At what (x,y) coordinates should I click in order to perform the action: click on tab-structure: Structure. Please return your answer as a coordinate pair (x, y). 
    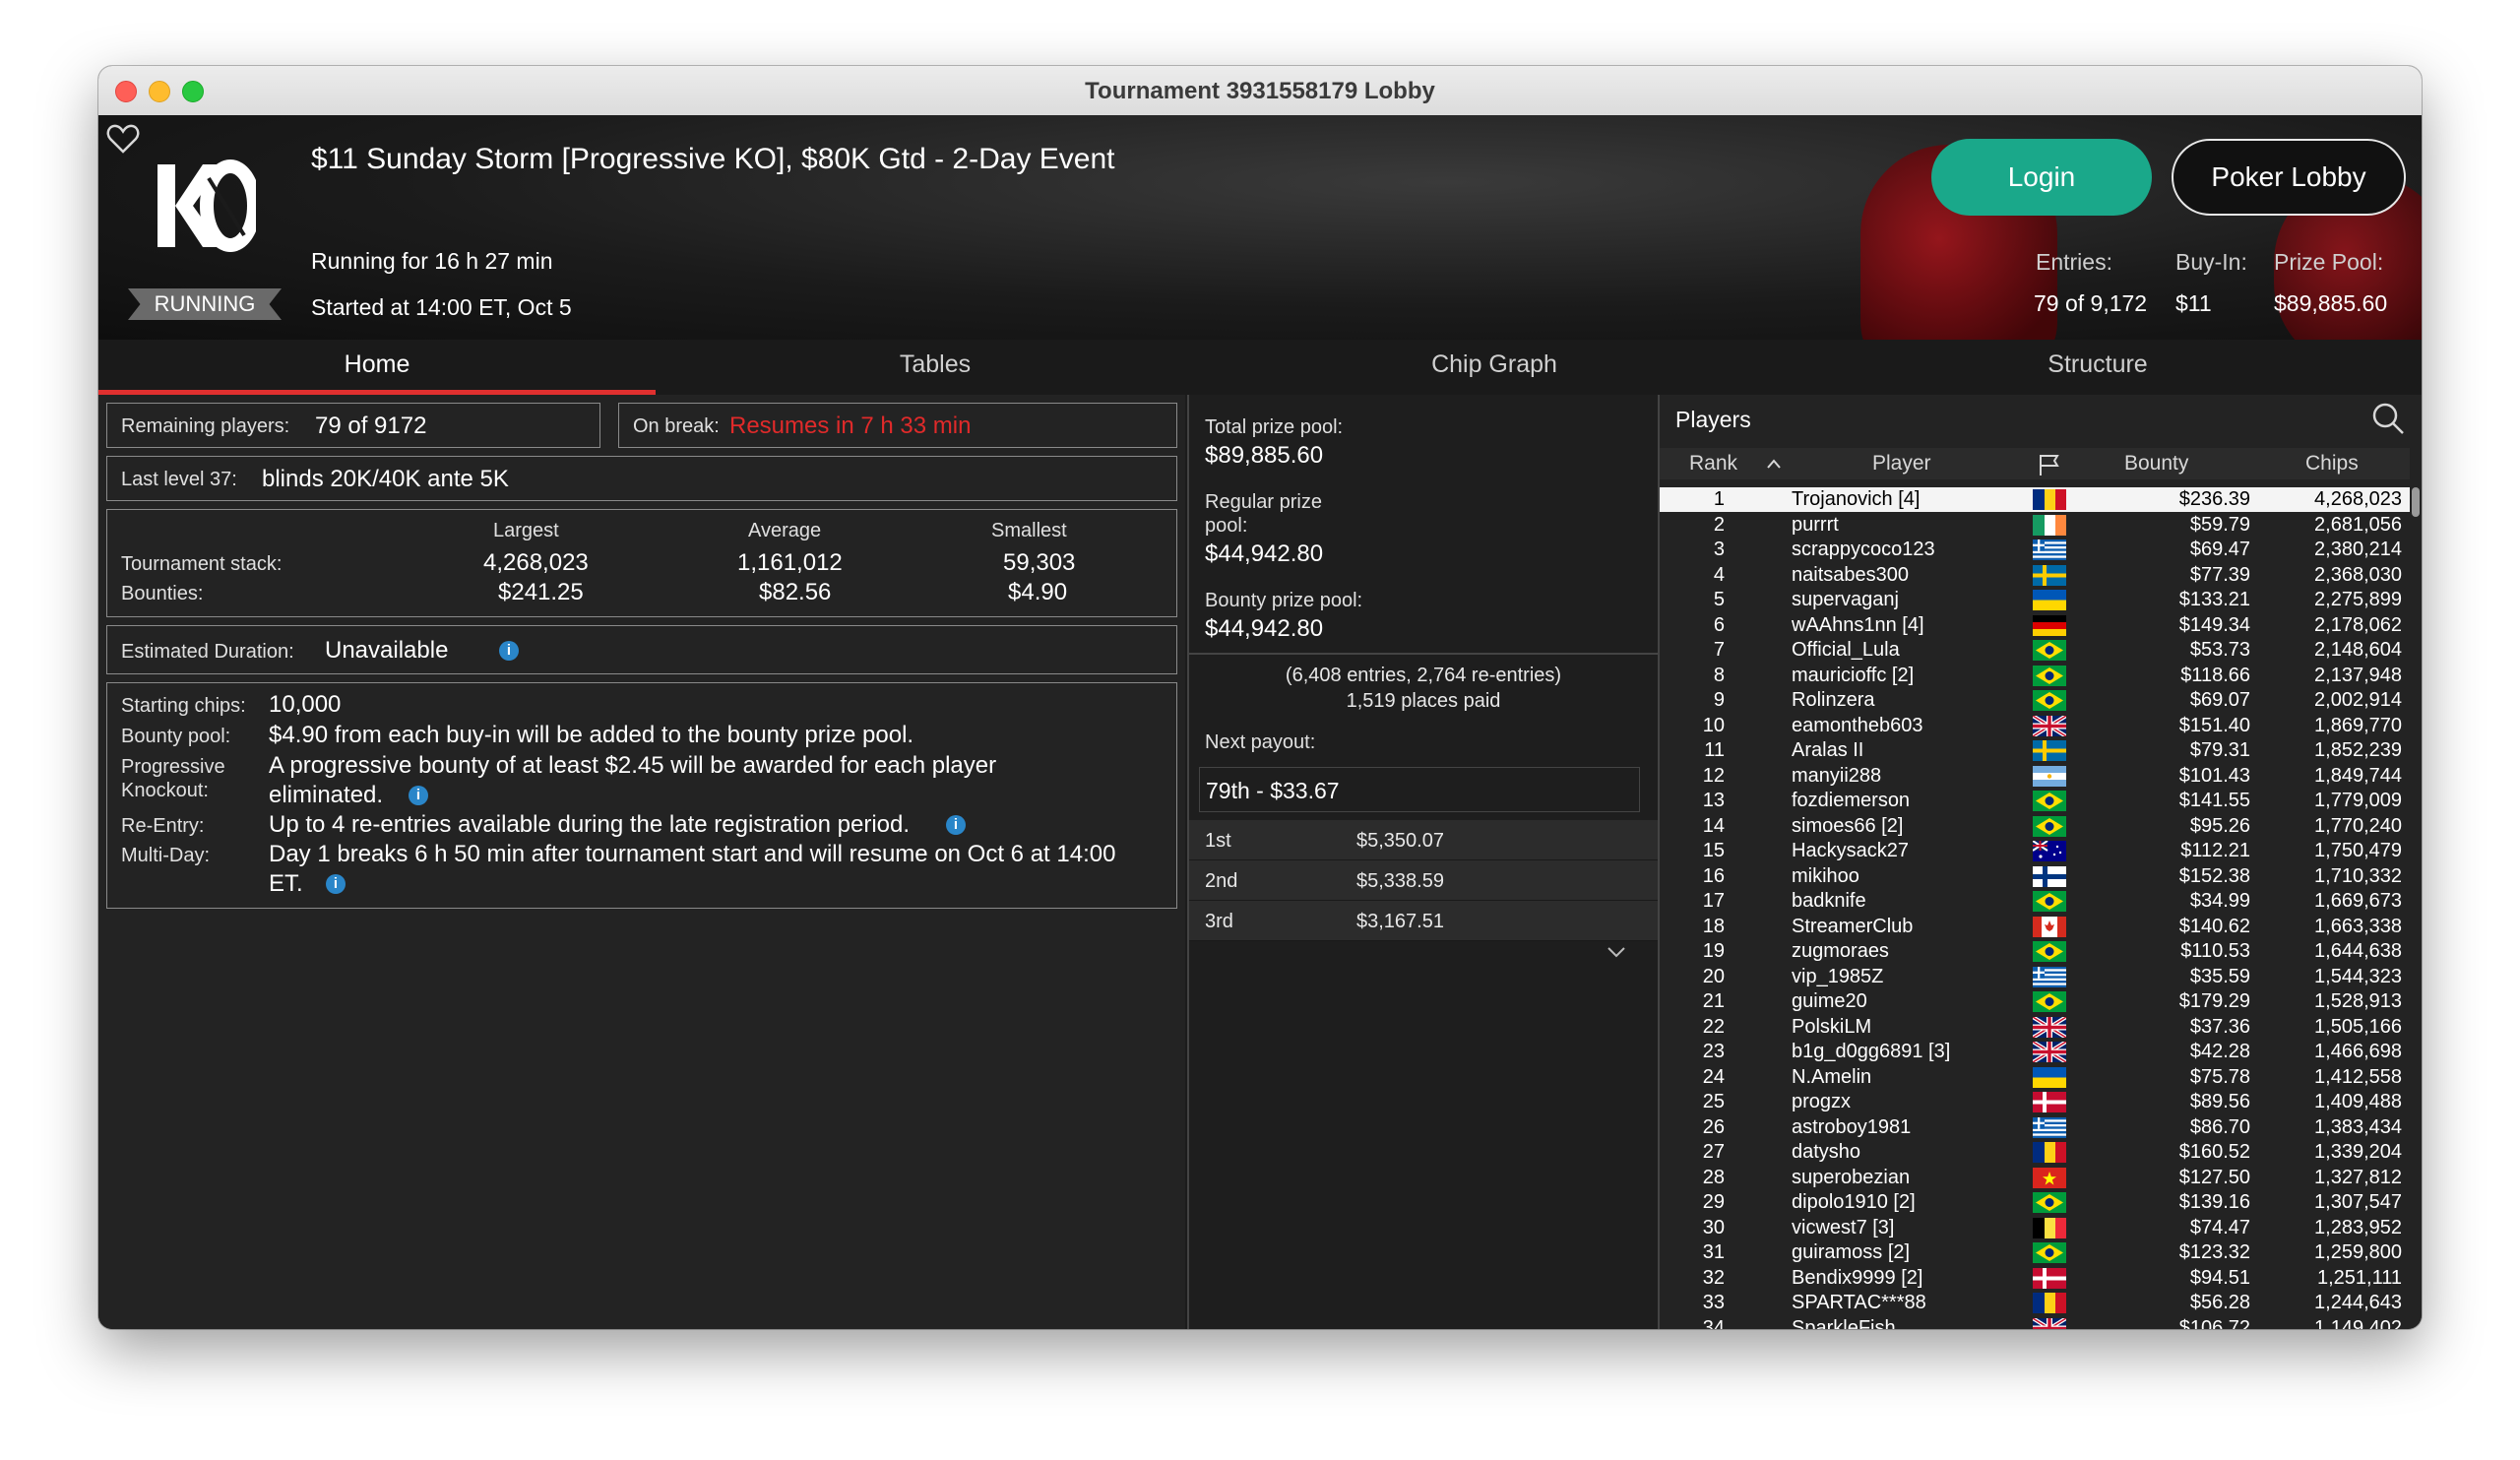
    Looking at the image, I should click on (2098, 367).